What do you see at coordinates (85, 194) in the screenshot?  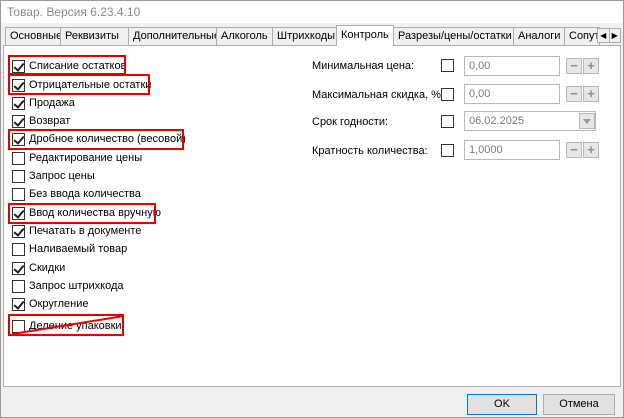 I see `checkbox-label: Без ввода количества` at bounding box center [85, 194].